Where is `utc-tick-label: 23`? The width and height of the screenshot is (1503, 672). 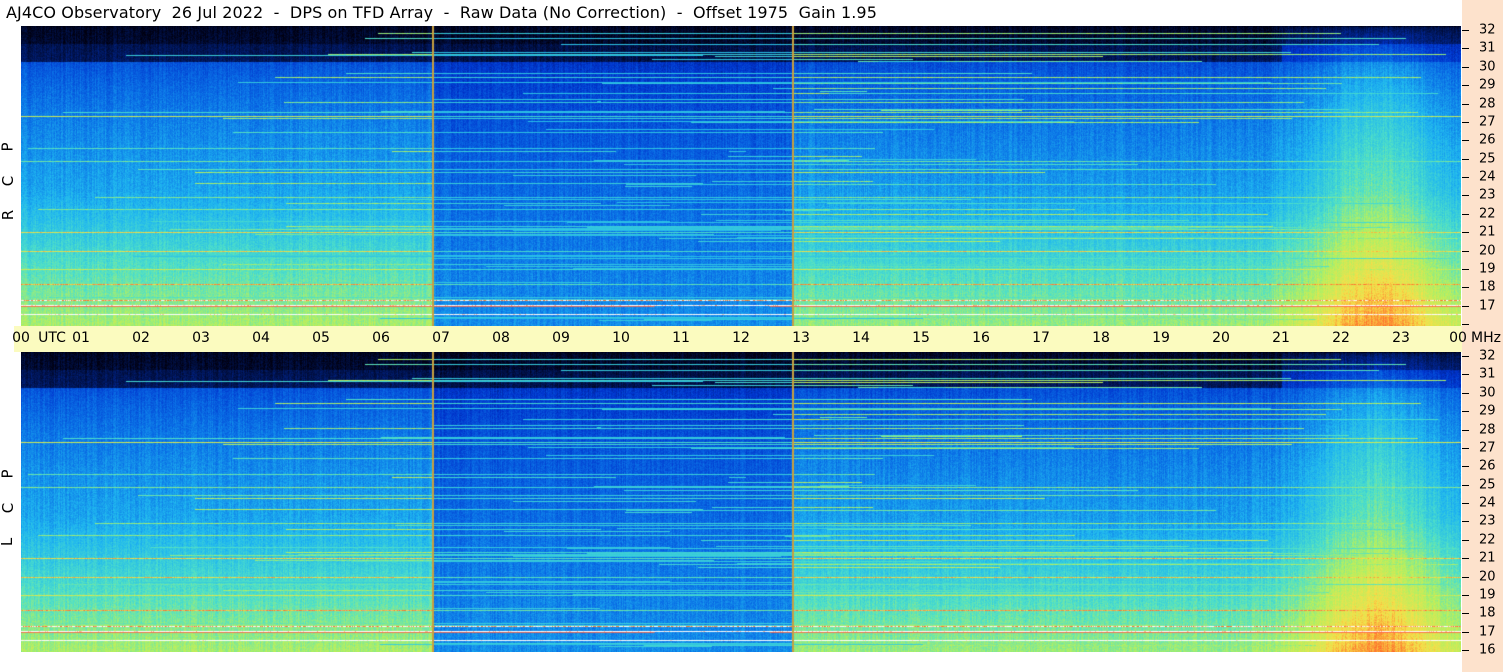 utc-tick-label: 23 is located at coordinates (1401, 338).